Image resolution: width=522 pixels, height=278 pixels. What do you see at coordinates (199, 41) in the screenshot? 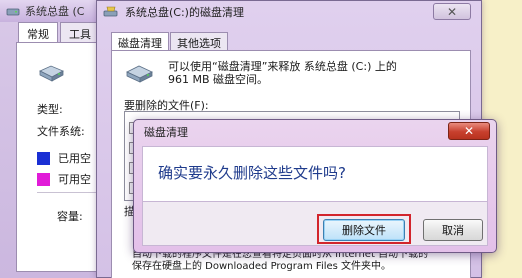
I see `tab-more-options: 其他选项` at bounding box center [199, 41].